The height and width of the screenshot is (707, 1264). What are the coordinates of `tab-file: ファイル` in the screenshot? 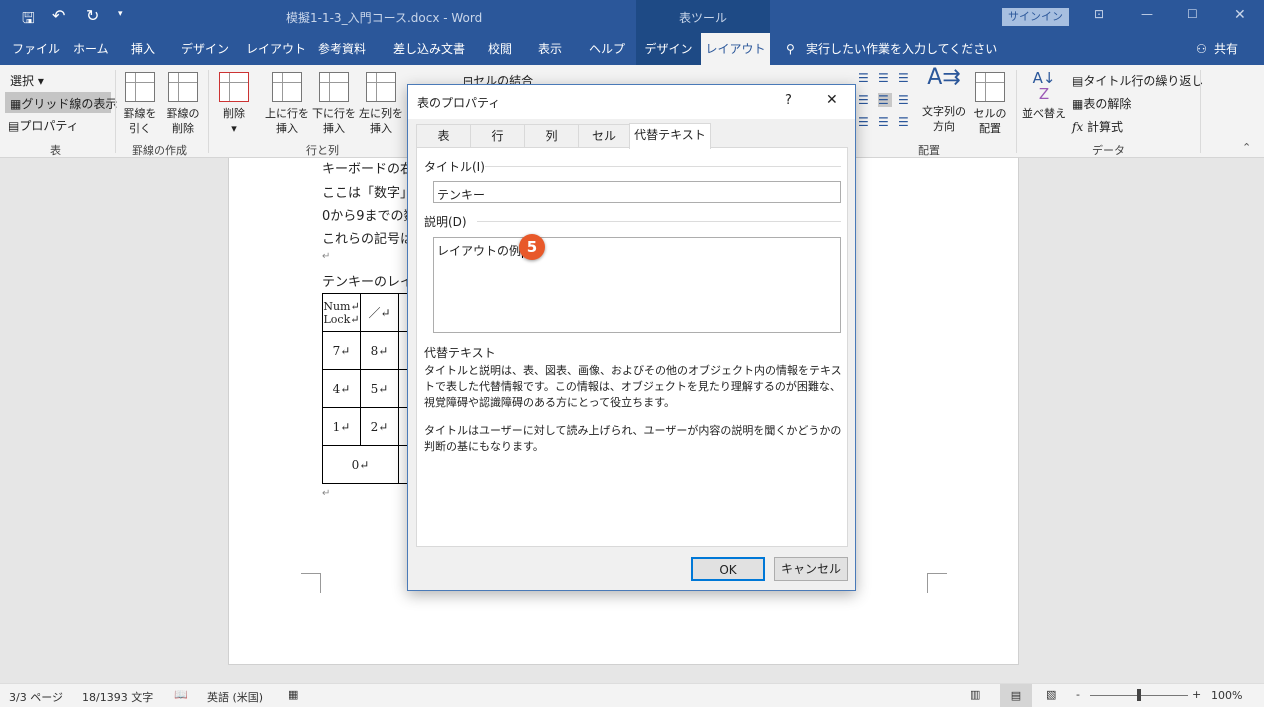 It's located at (36, 49).